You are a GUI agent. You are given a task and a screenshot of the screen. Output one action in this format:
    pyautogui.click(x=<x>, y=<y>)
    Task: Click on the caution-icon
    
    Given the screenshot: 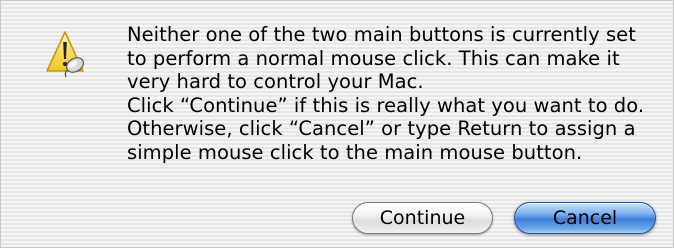 What is the action you would take?
    pyautogui.click(x=70, y=54)
    